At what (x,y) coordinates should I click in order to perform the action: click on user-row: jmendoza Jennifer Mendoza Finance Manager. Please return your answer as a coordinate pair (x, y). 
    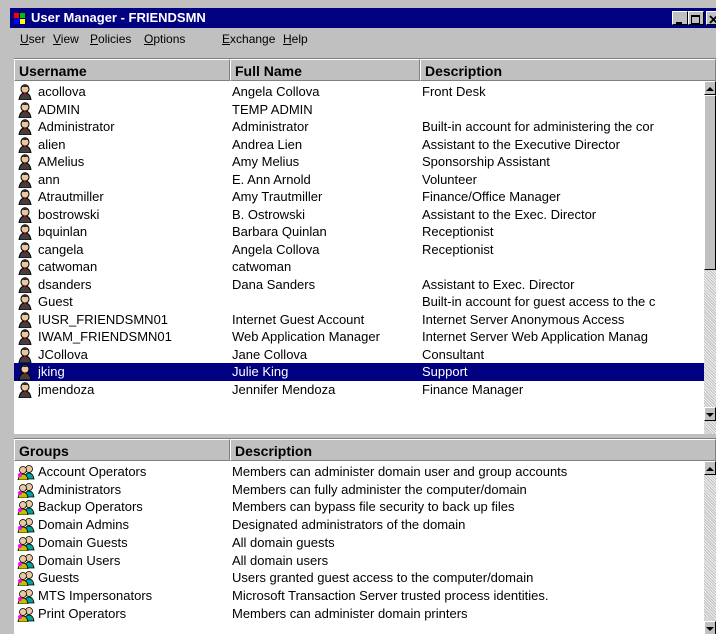
    Looking at the image, I should click on (359, 390).